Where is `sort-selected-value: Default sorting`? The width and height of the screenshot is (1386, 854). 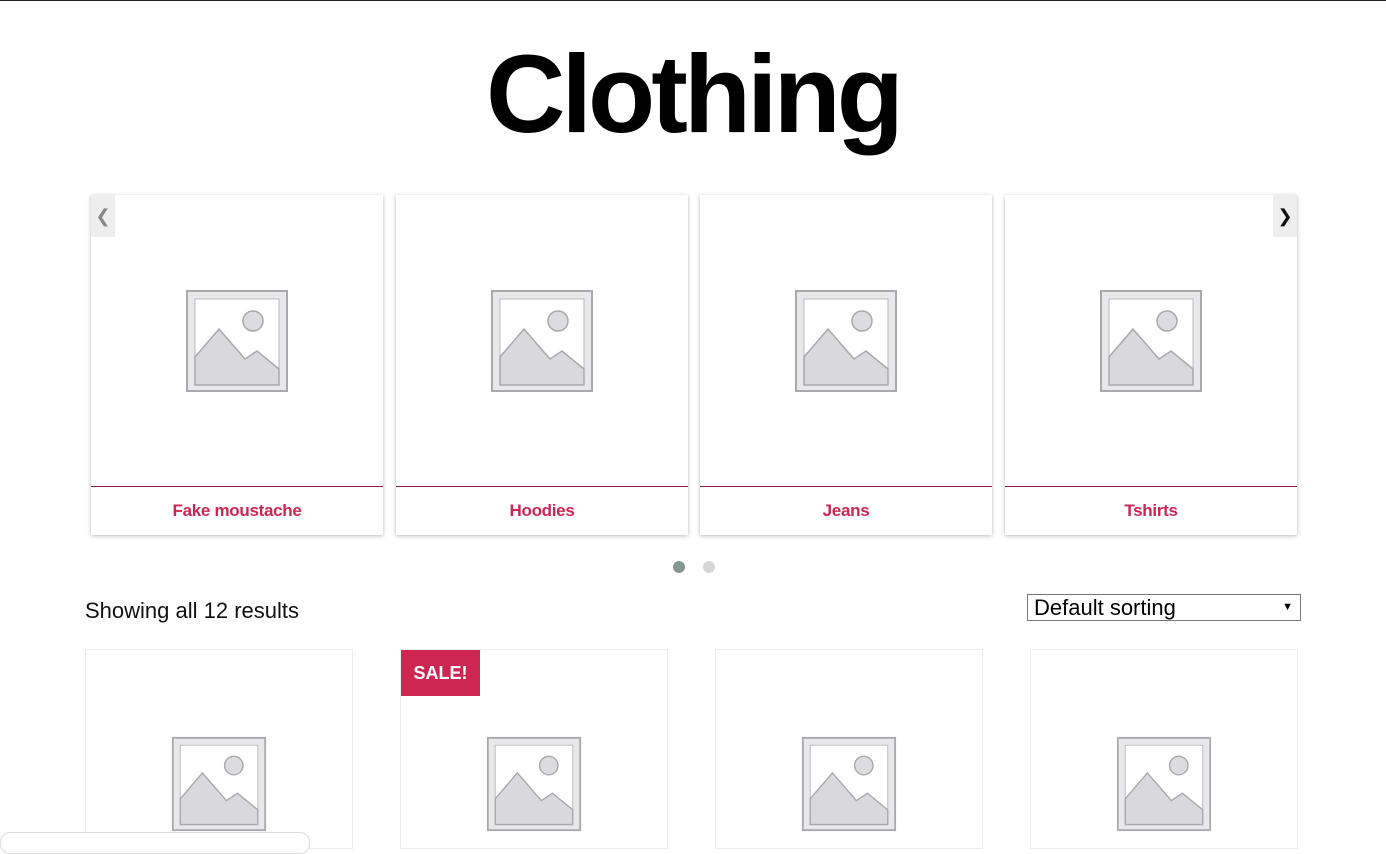 sort-selected-value: Default sorting is located at coordinates (1105, 607).